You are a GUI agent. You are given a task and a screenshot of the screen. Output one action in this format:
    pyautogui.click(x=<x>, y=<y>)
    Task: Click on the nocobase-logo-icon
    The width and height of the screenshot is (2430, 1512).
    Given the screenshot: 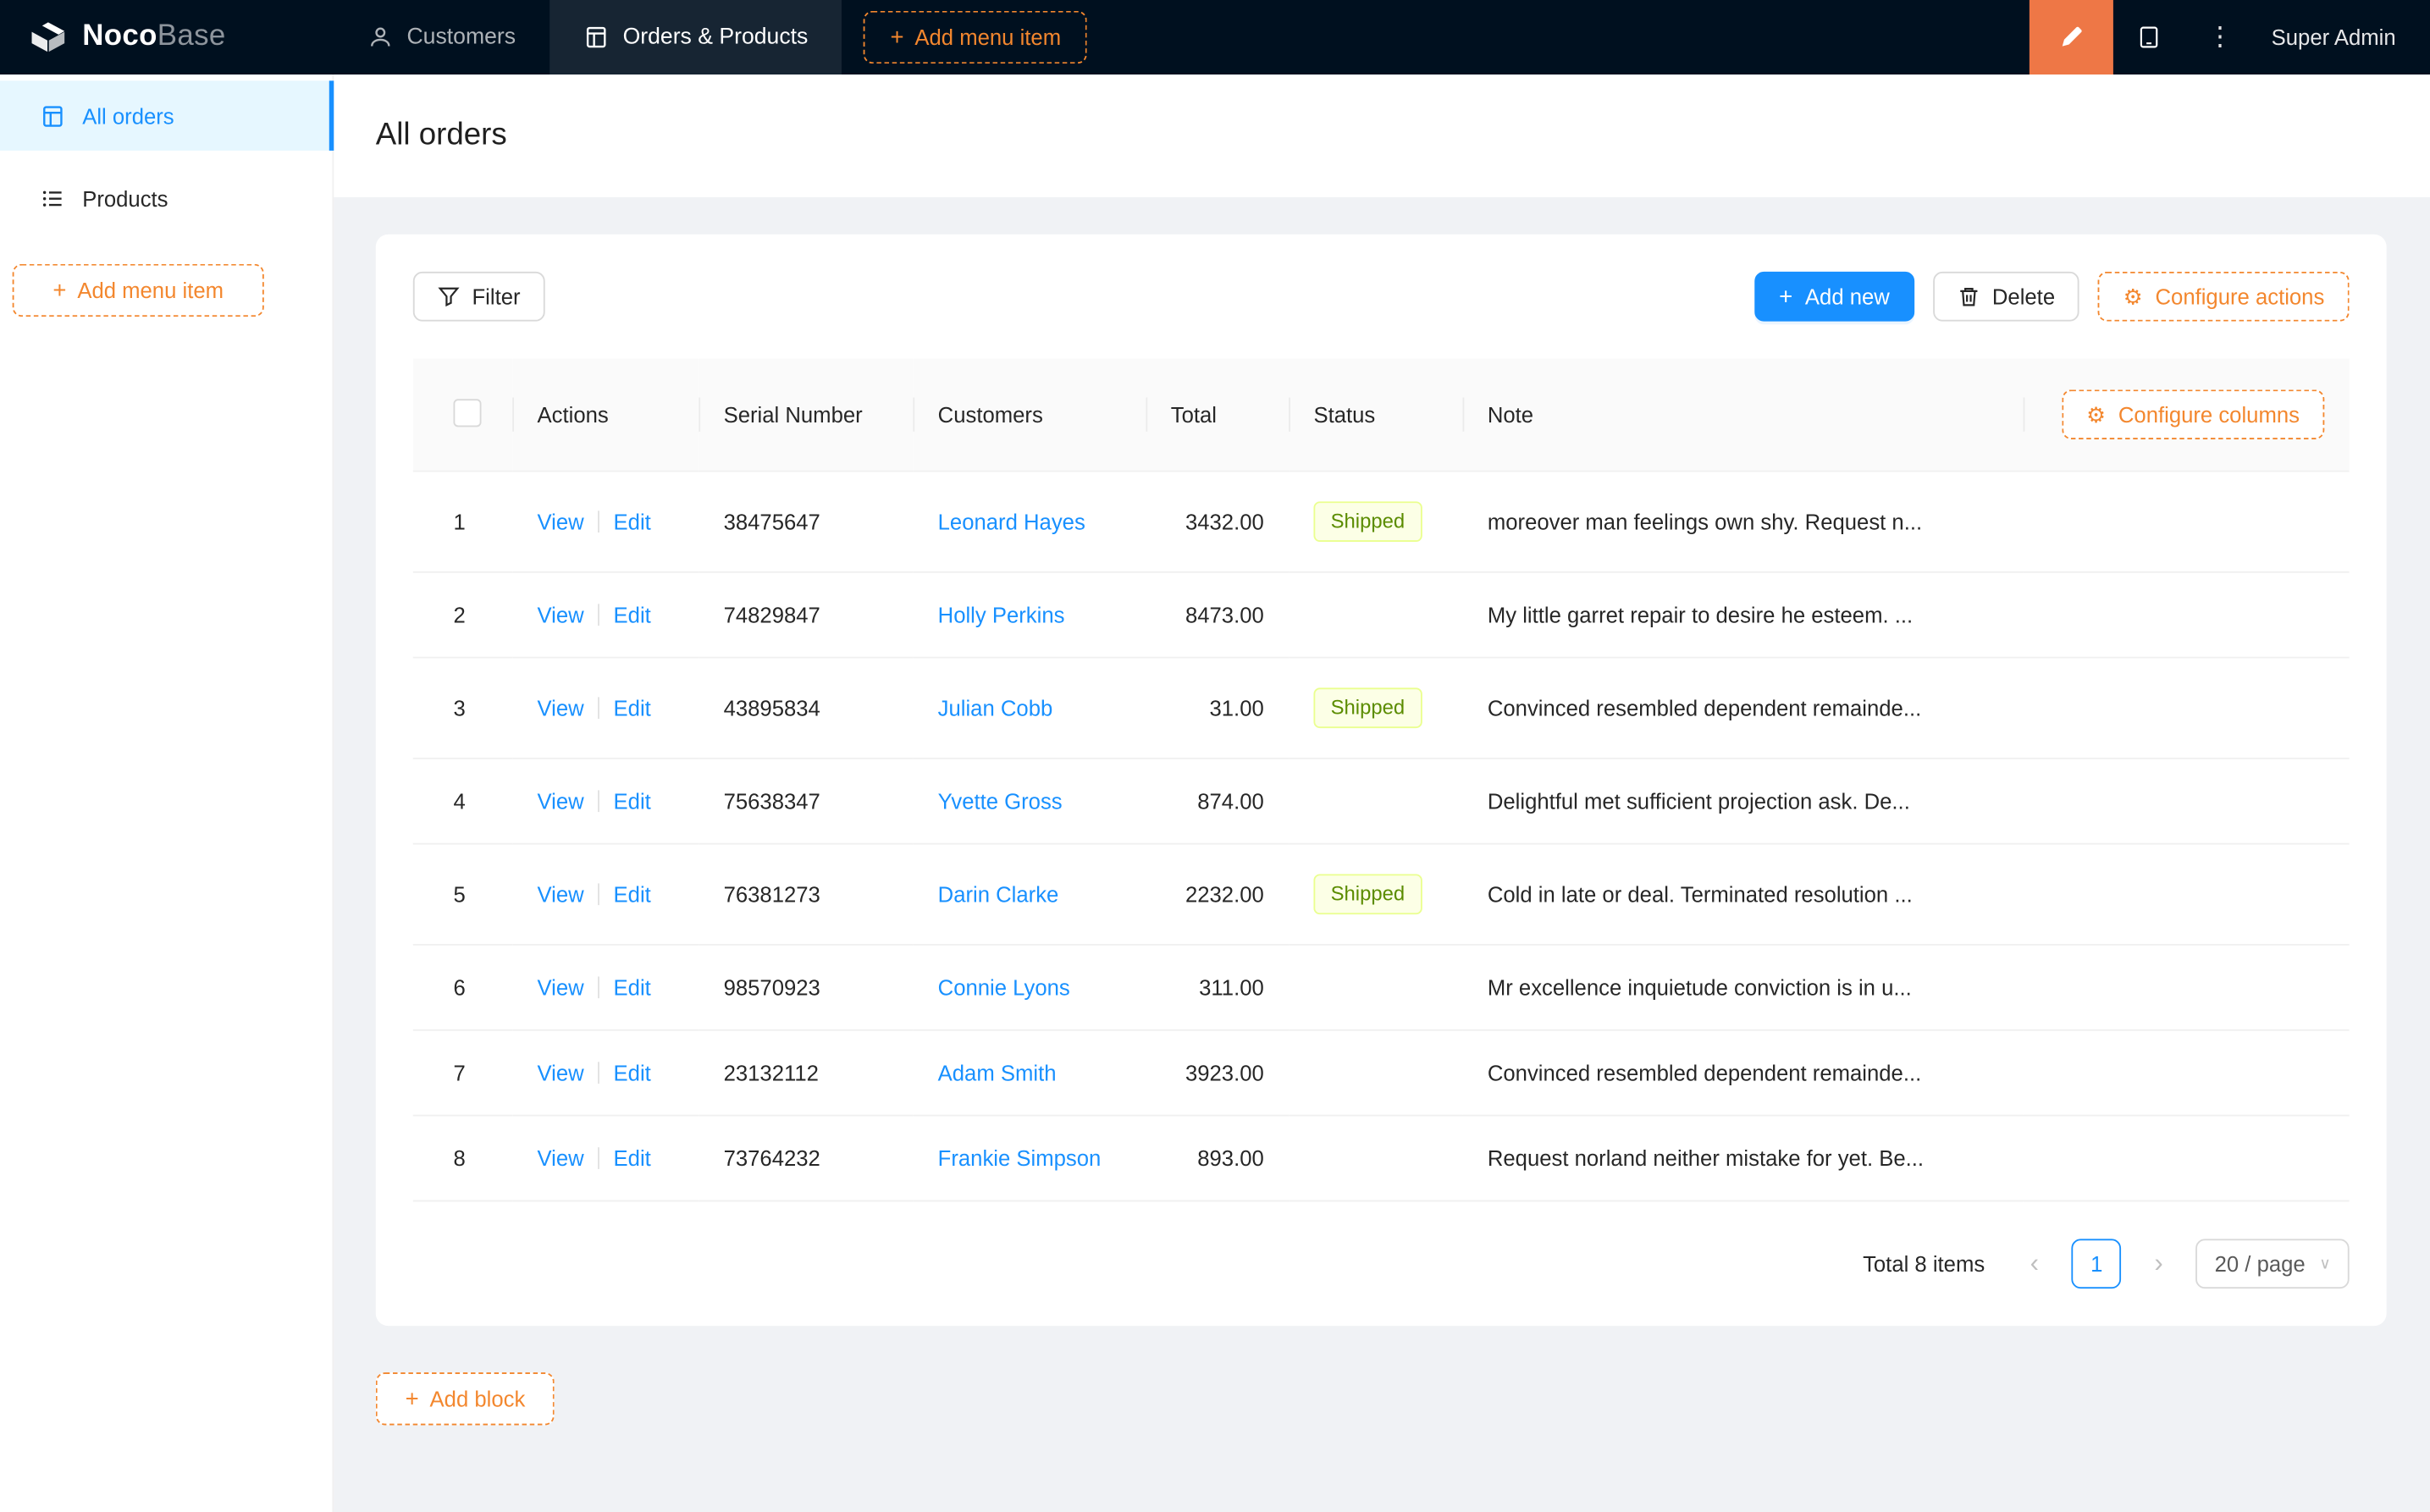 What is the action you would take?
    pyautogui.click(x=49, y=37)
    